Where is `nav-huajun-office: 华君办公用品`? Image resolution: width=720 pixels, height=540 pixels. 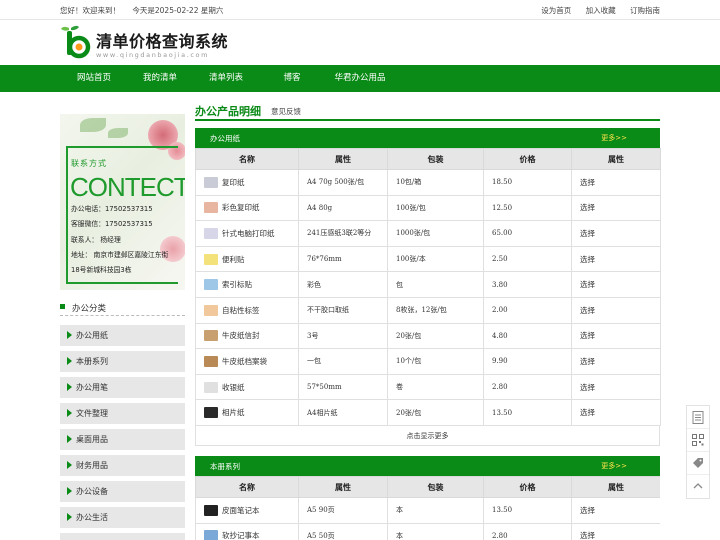 nav-huajun-office: 华君办公用品 is located at coordinates (360, 78).